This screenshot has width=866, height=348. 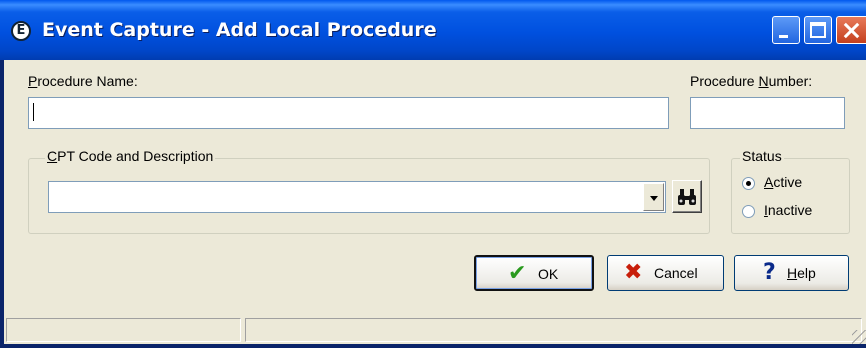 I want to click on maximize-icon, so click(x=818, y=30).